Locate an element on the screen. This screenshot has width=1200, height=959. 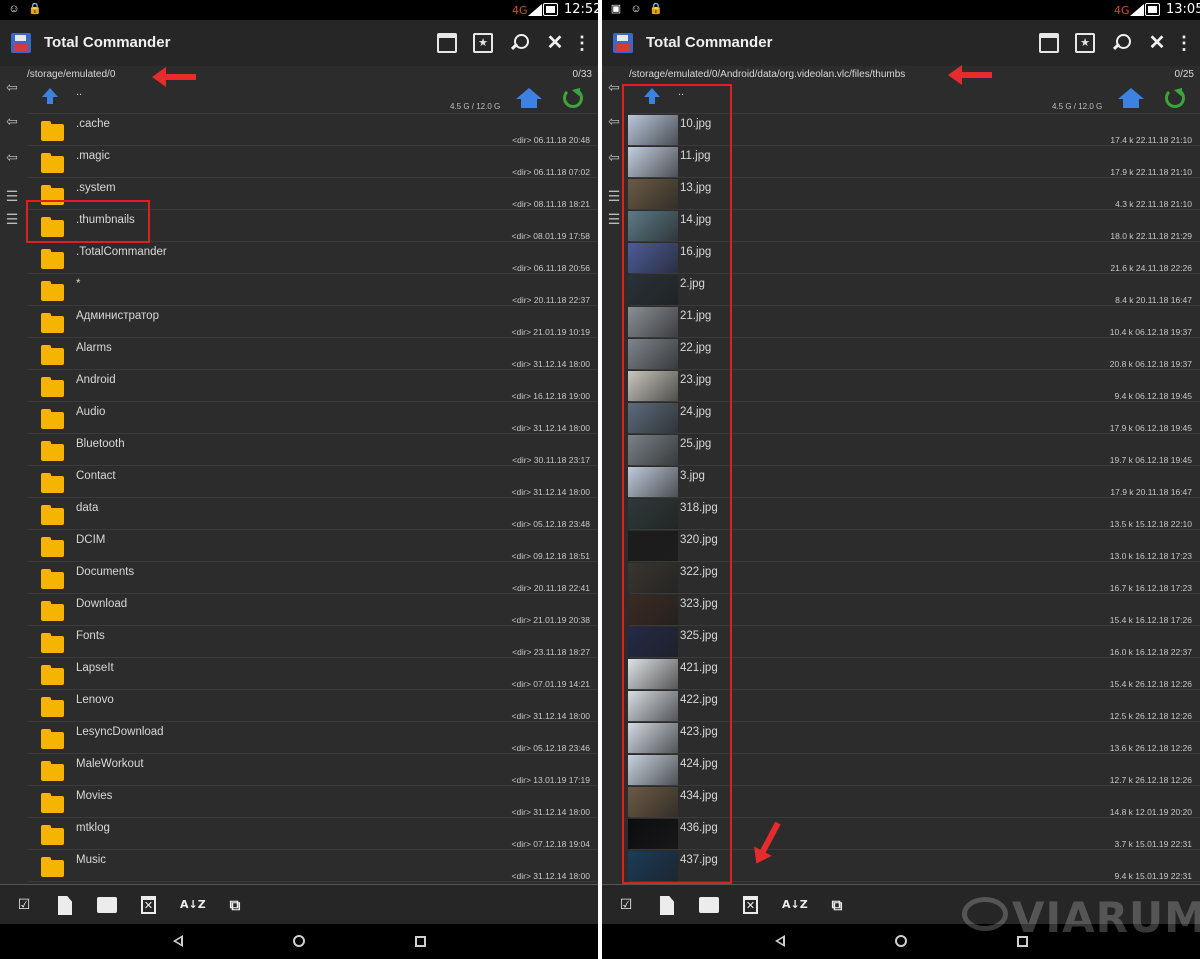
file-name: Администратор is located at coordinates (117, 316).